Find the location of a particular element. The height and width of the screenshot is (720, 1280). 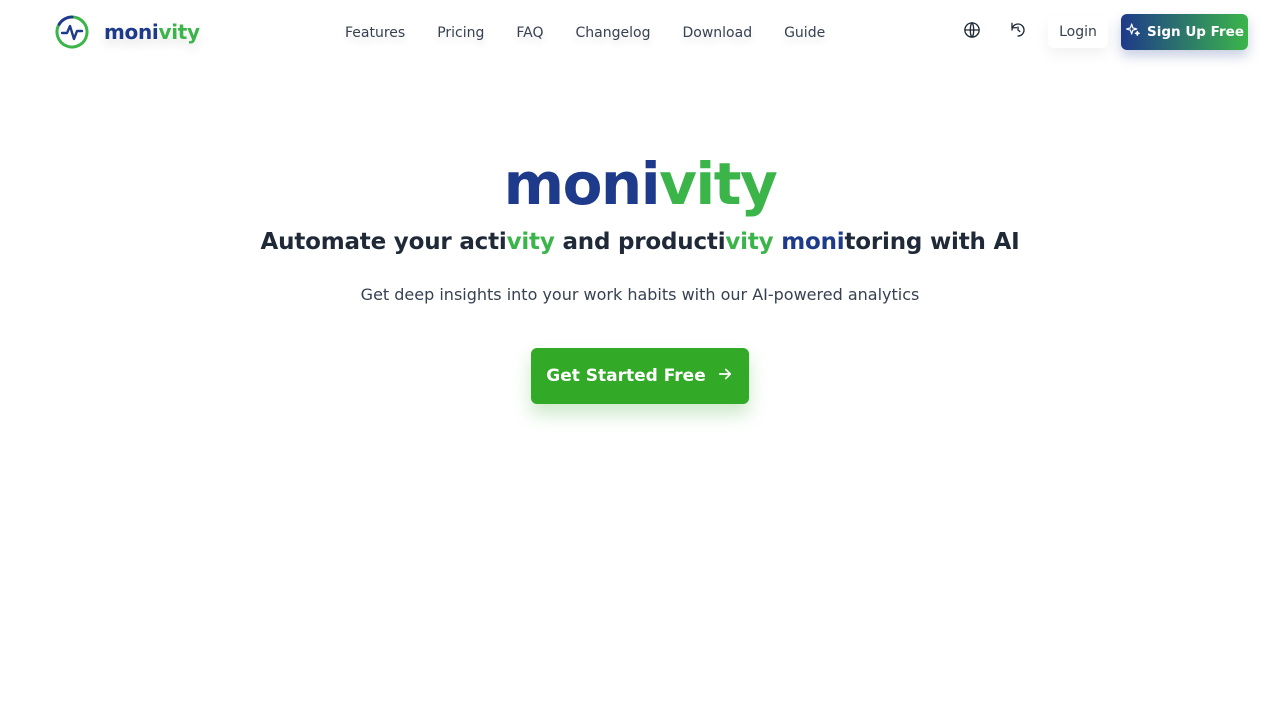

signup-button: Sign Up Free is located at coordinates (1184, 32).